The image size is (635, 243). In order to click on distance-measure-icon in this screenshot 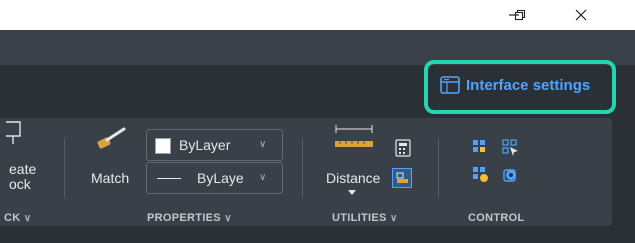, I will do `click(354, 138)`.